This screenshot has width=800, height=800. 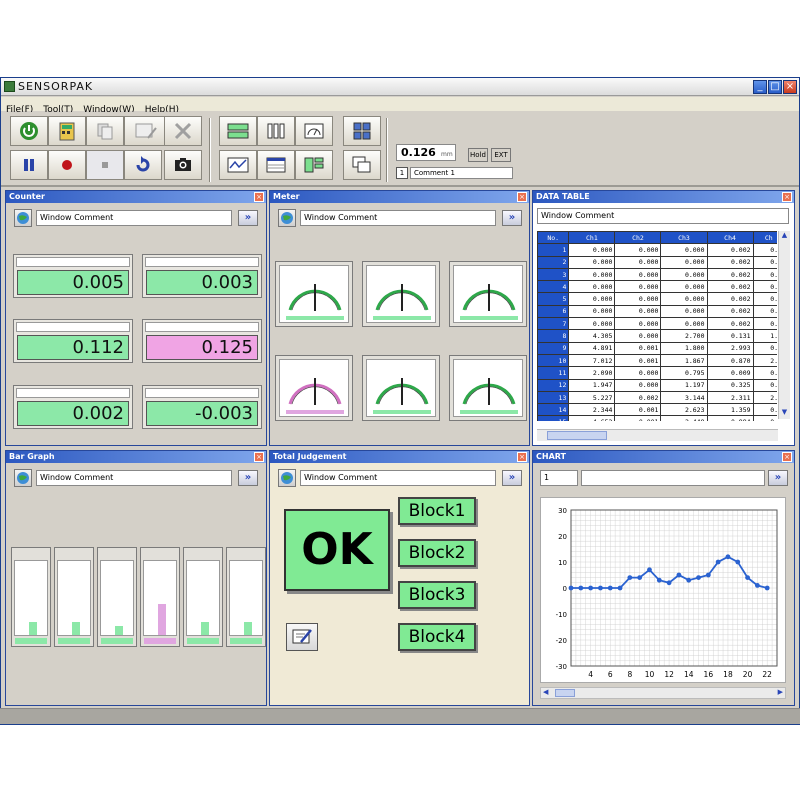 What do you see at coordinates (259, 457) in the screenshot?
I see `bar-graph-close-icon: ×` at bounding box center [259, 457].